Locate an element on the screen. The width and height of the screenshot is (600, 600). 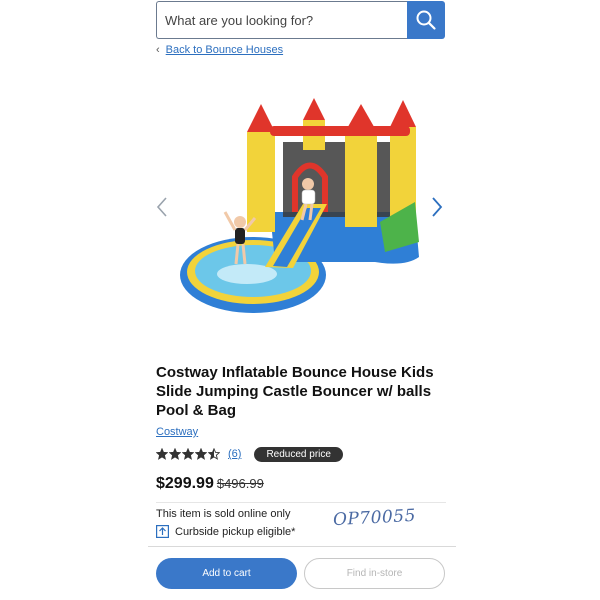
add-to-cart-button: Add to cart is located at coordinates (226, 573).